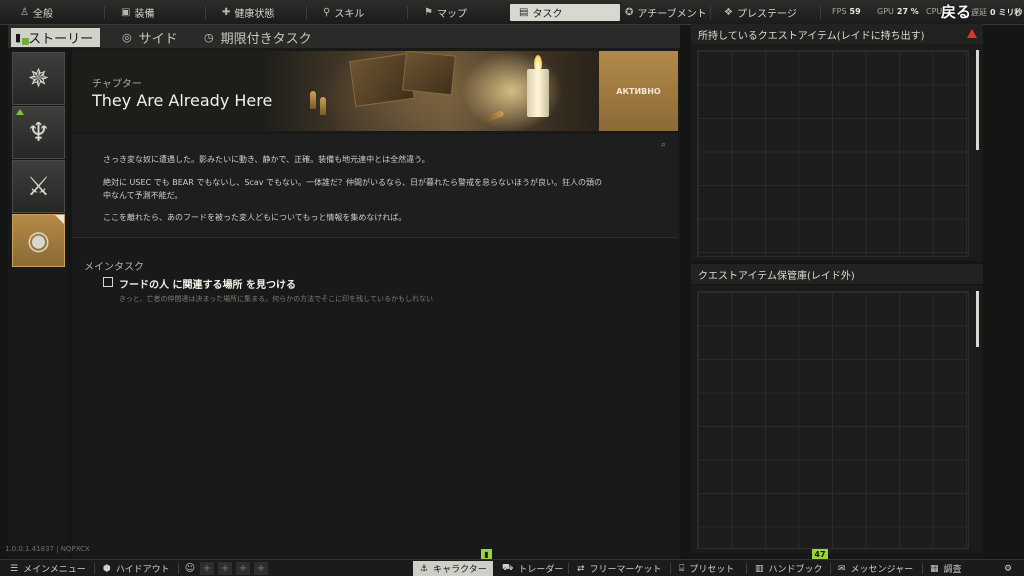 The image size is (1024, 576). I want to click on quest-items-grid, so click(837, 152).